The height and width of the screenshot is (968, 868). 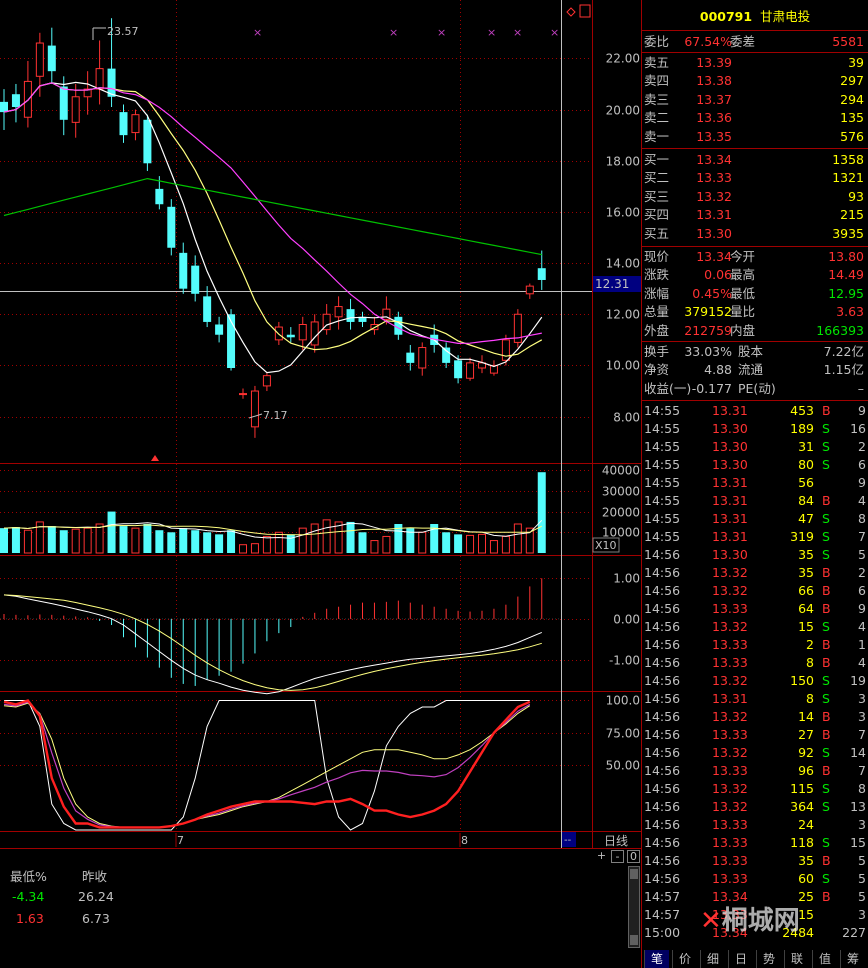 I want to click on label: 买五, so click(x=657, y=233).